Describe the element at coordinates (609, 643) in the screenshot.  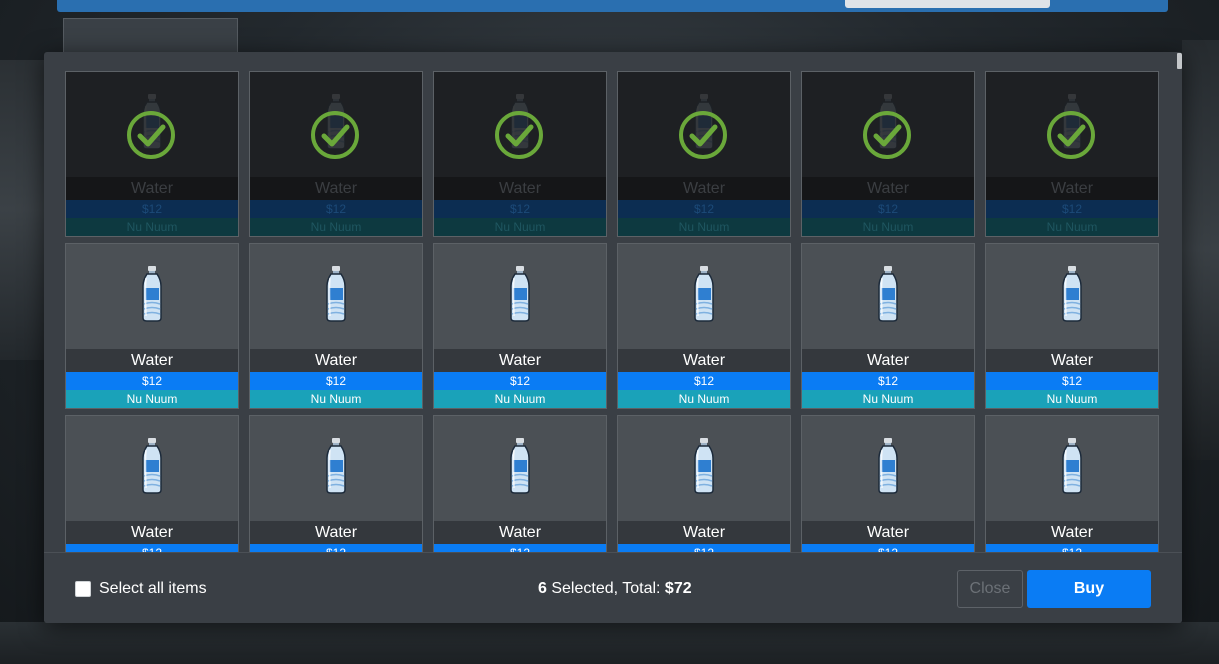
I see `background-floor` at that location.